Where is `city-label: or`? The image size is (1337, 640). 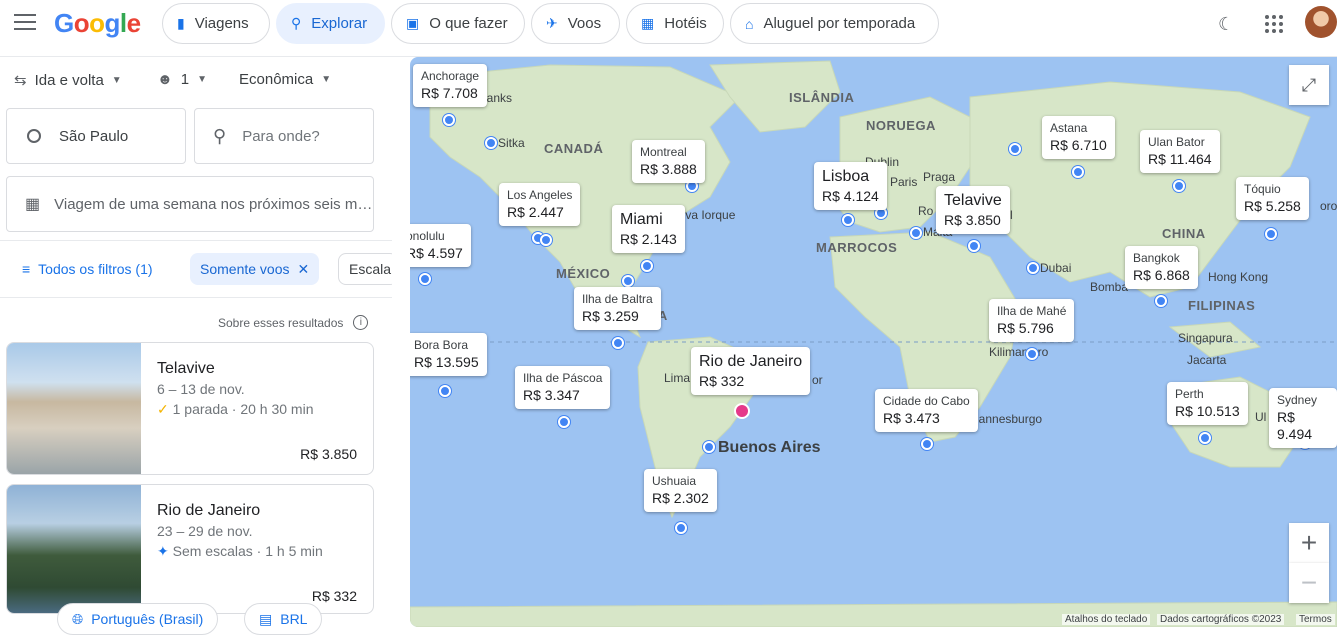
city-label: or is located at coordinates (817, 380).